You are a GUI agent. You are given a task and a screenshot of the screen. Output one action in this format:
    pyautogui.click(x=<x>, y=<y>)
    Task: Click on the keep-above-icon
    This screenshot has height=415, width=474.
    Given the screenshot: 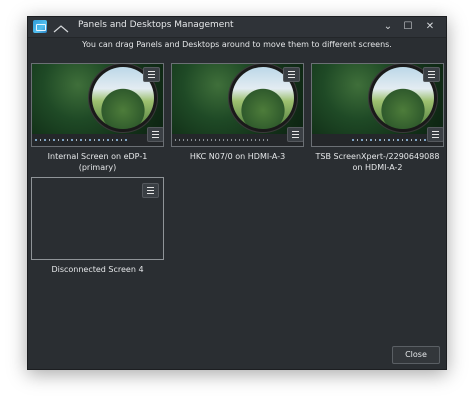 What is the action you would take?
    pyautogui.click(x=61, y=26)
    